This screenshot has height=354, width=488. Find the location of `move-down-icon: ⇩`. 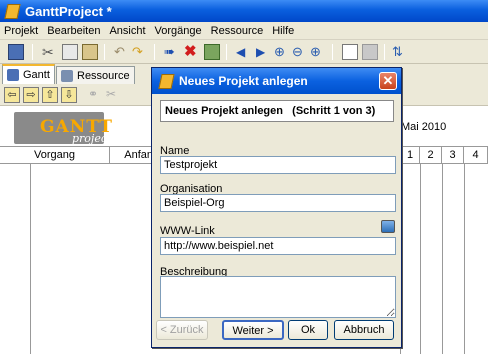

move-down-icon: ⇩ is located at coordinates (69, 95).